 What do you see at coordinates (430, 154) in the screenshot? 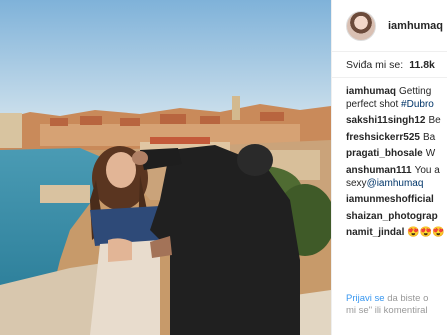
I see `comment-text: W` at bounding box center [430, 154].